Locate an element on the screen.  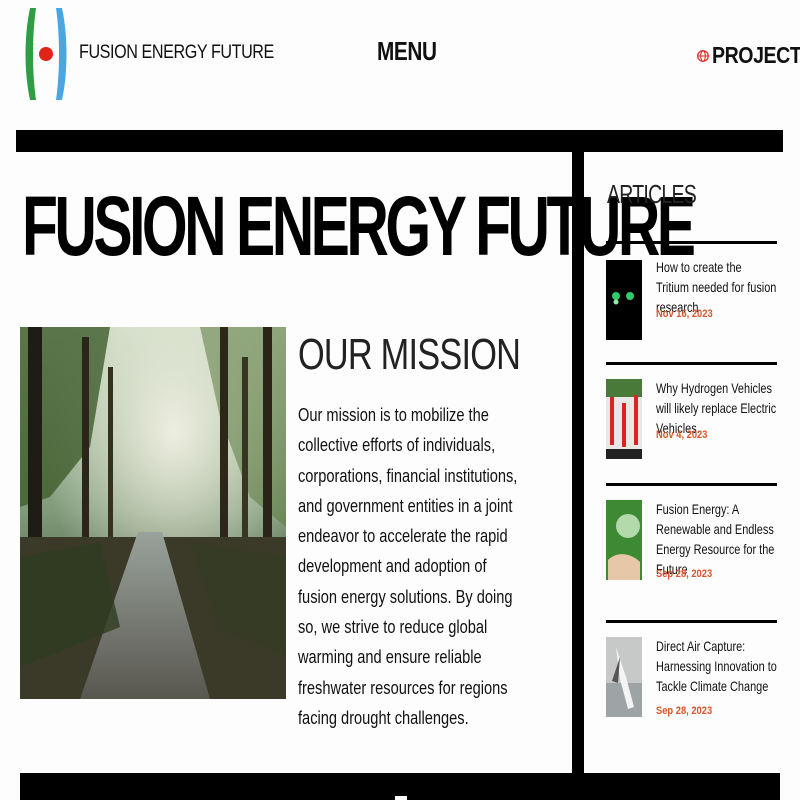
article-date: Nov 16, 2023 is located at coordinates (684, 314).